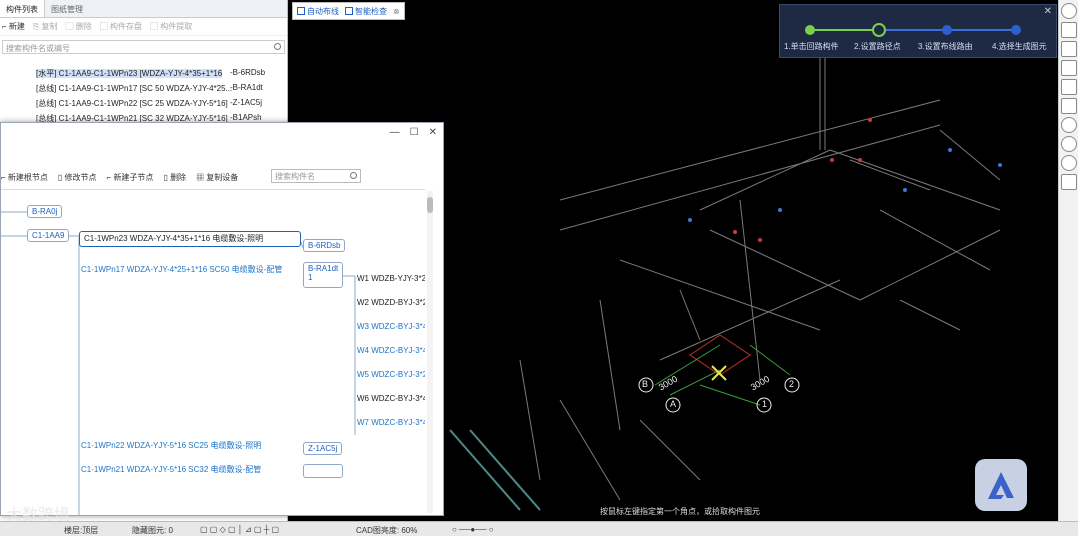  What do you see at coordinates (680, 511) in the screenshot?
I see `instruction-notice: 按鼠标左键指定第一个角点，或拾取构件图元` at bounding box center [680, 511].